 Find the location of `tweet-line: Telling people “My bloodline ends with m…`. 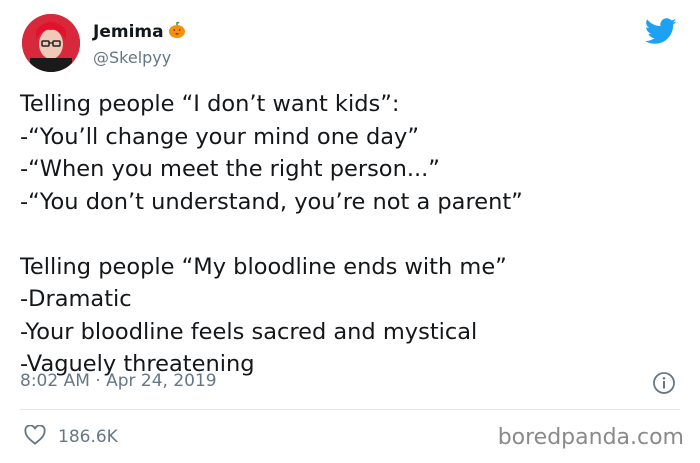

tweet-line: Telling people “My bloodline ends with m… is located at coordinates (263, 266).